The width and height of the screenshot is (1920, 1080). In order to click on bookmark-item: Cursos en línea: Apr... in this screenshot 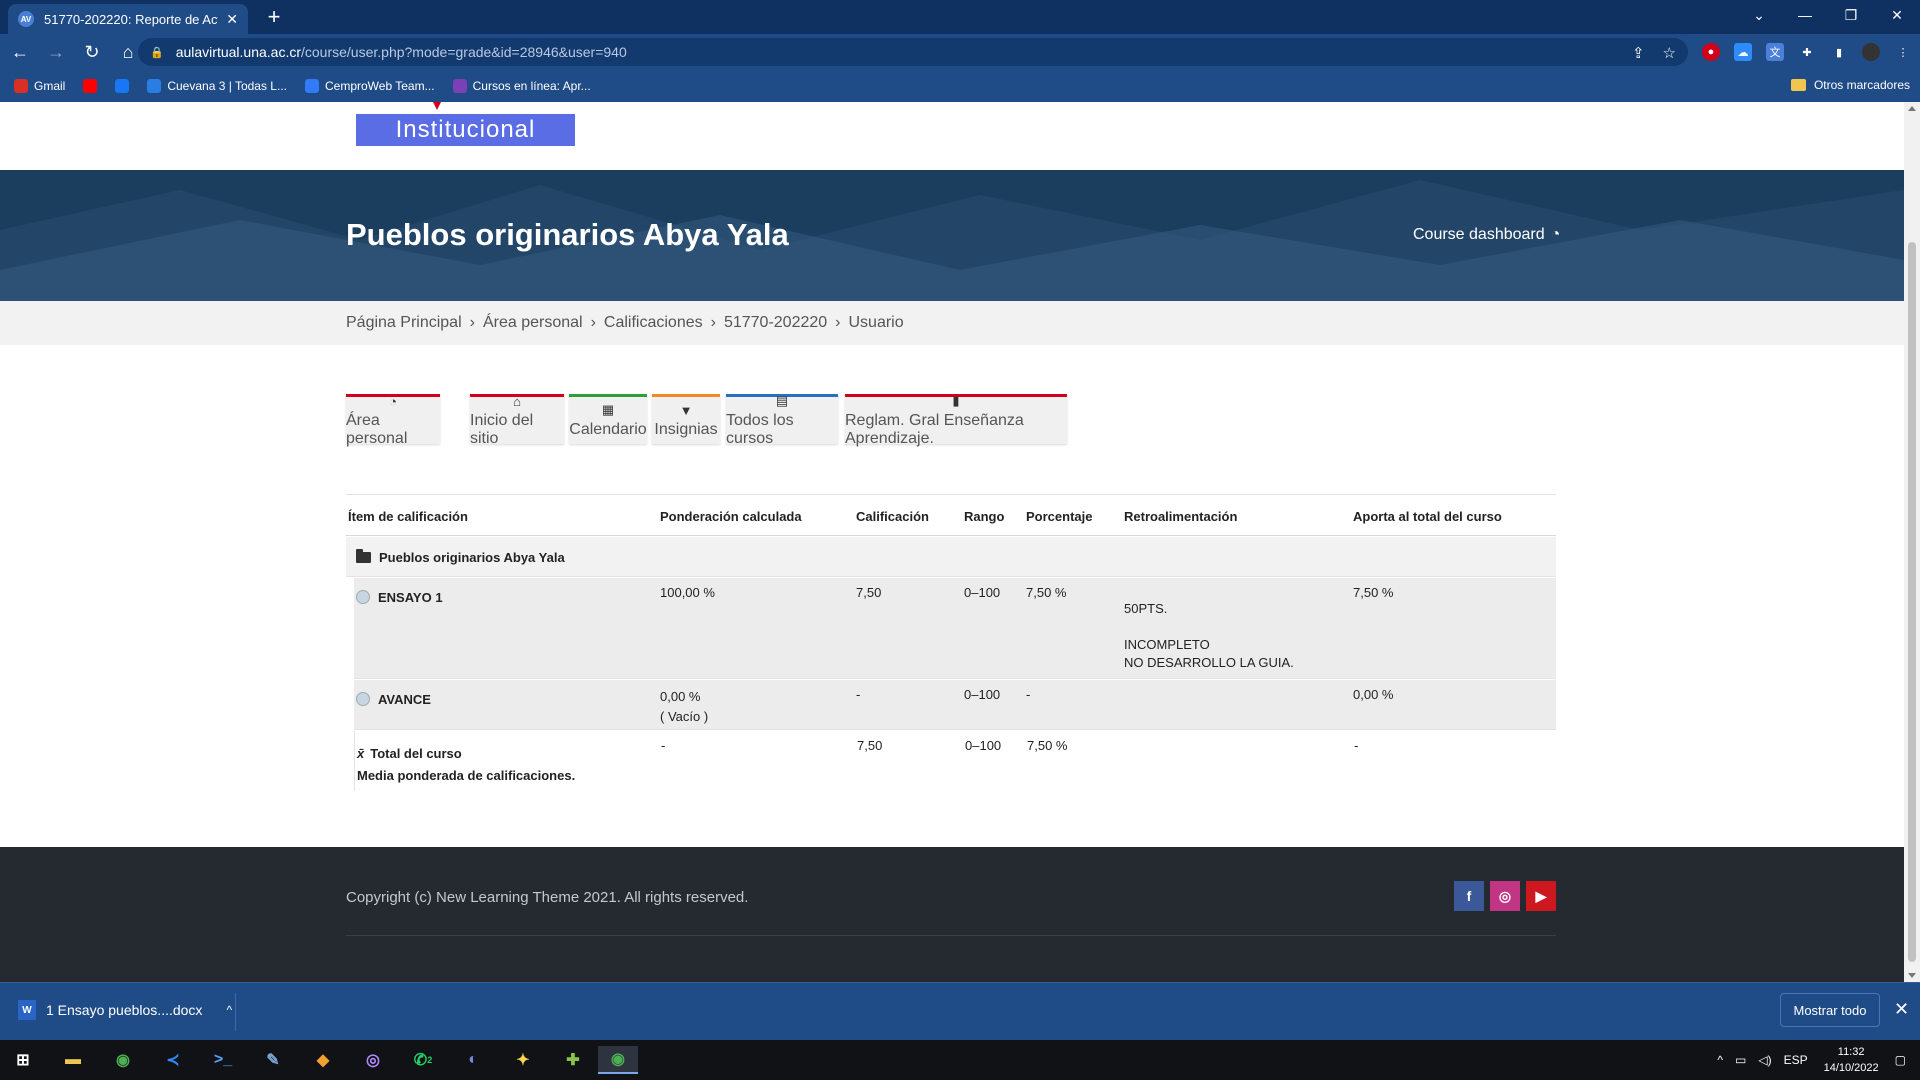, I will do `click(521, 86)`.